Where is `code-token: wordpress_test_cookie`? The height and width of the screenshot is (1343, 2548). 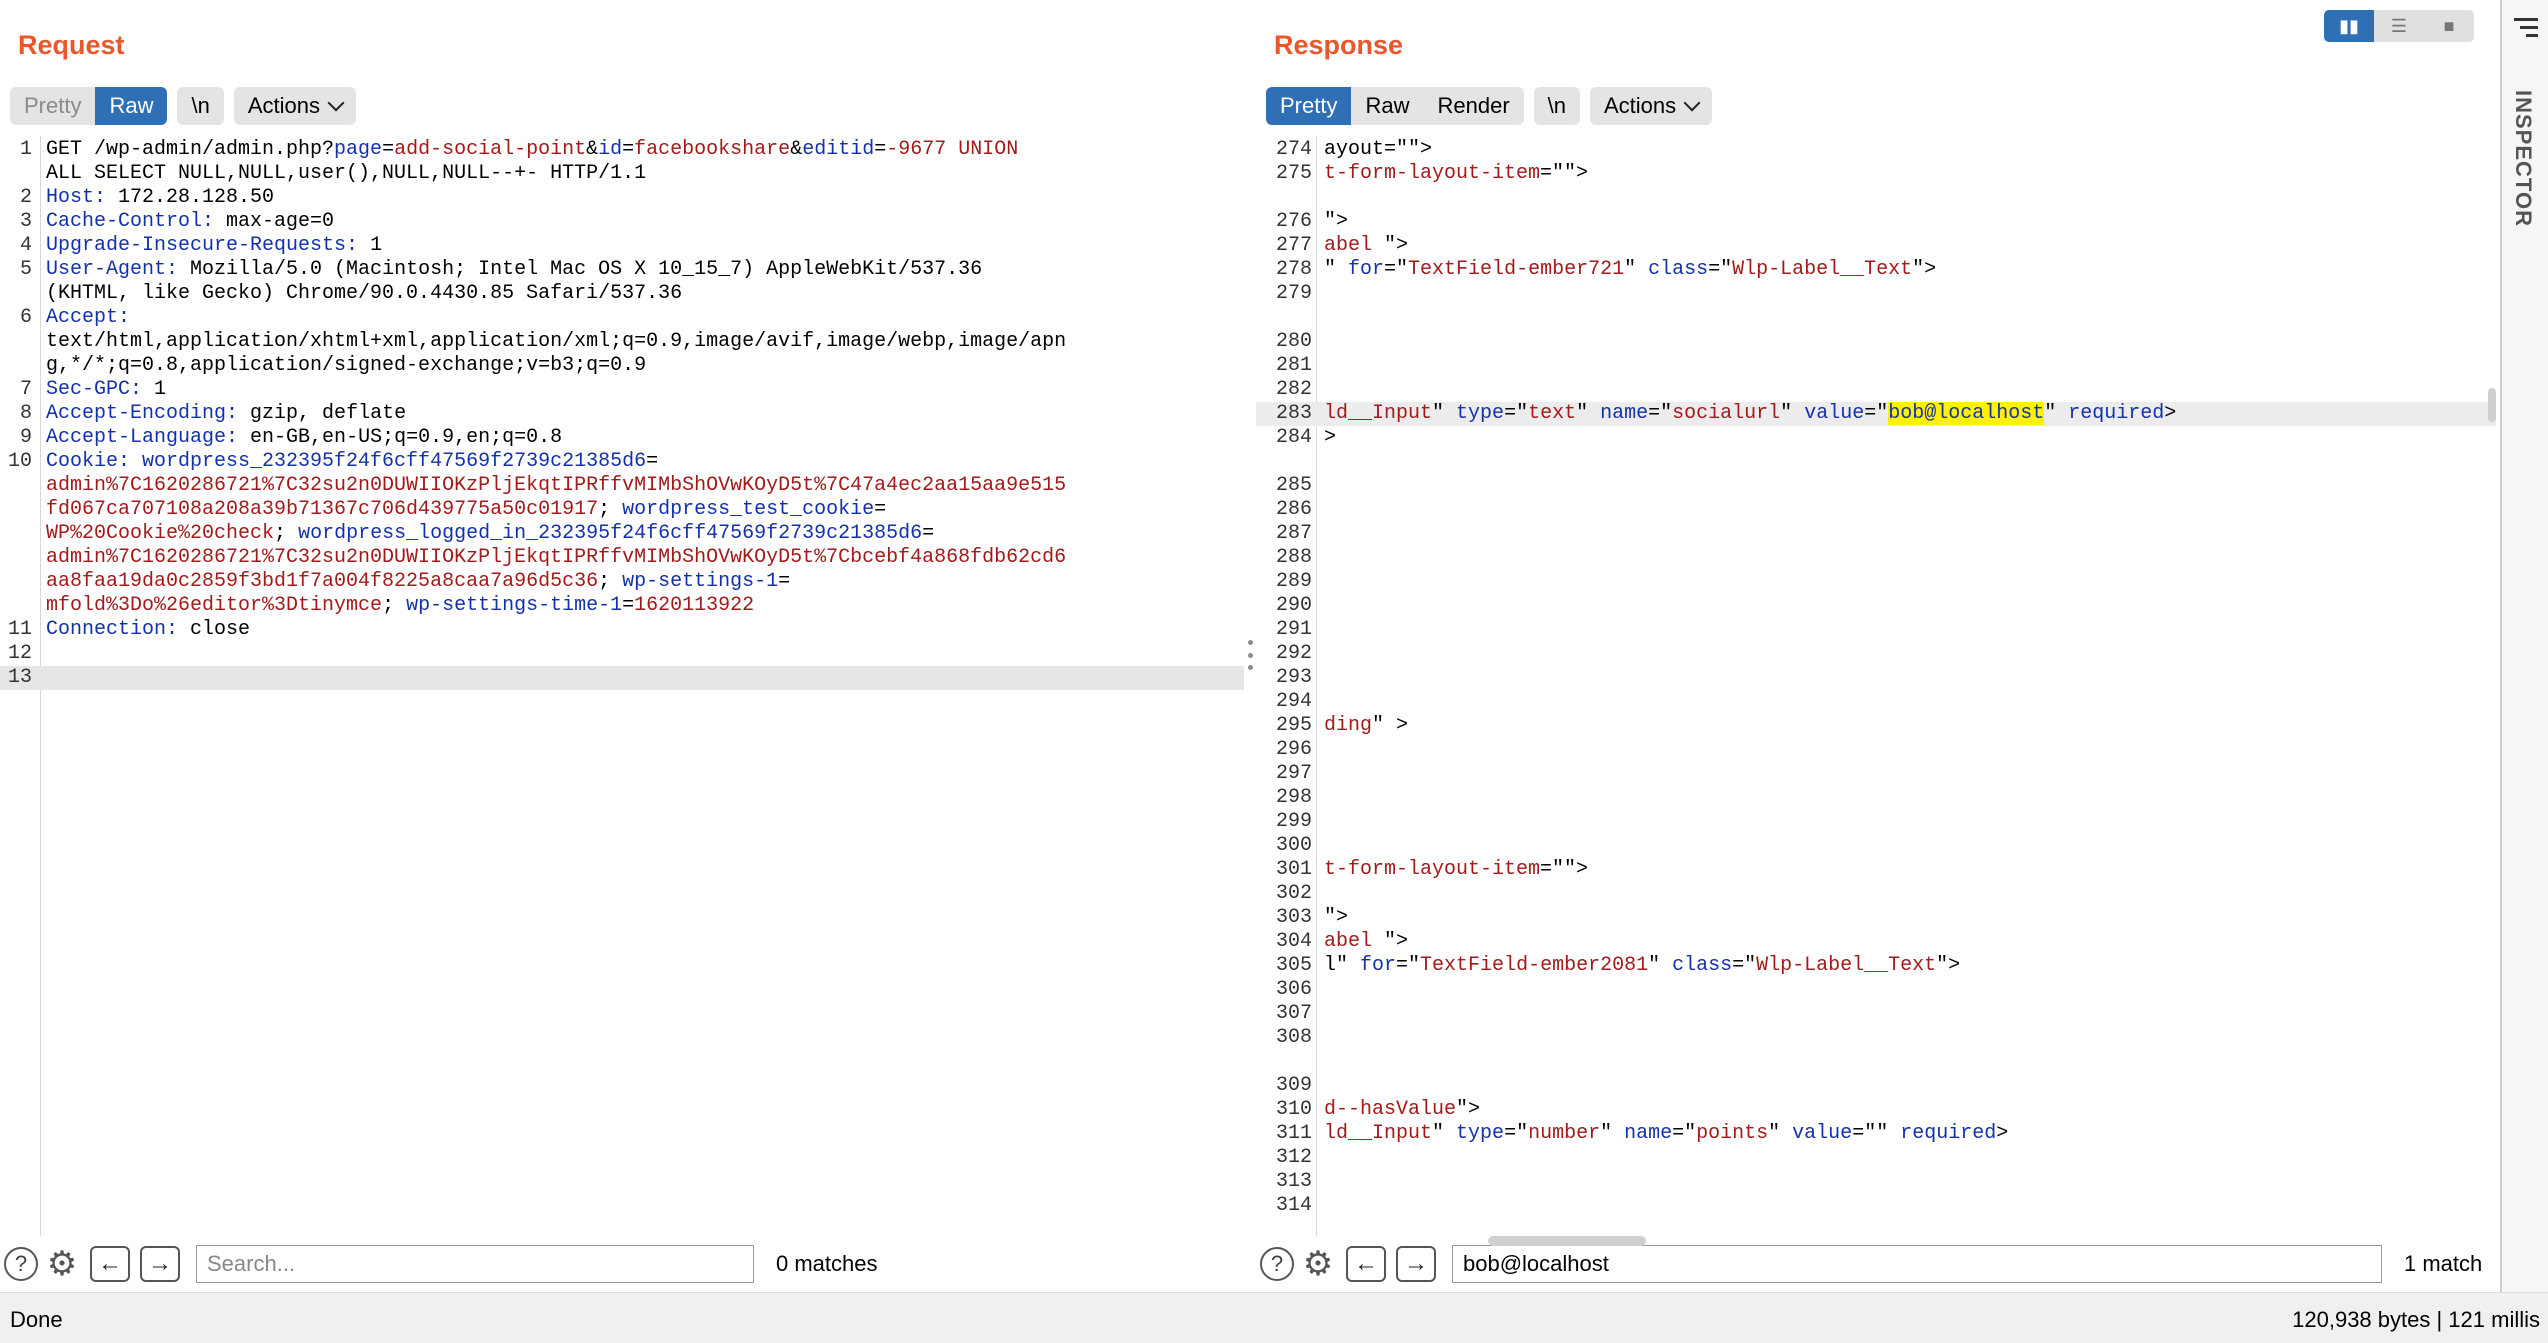
code-token: wordpress_test_cookie is located at coordinates (748, 509).